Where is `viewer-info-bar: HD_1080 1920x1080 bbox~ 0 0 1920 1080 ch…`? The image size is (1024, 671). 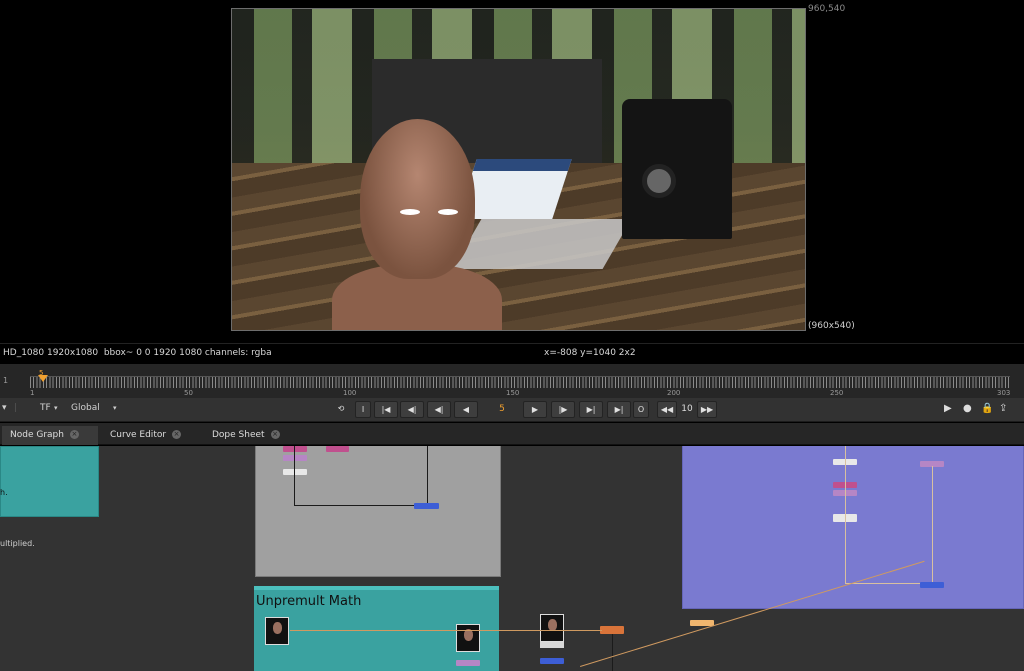
viewer-info-bar: HD_1080 1920x1080 bbox~ 0 0 1920 1080 ch… is located at coordinates (512, 353).